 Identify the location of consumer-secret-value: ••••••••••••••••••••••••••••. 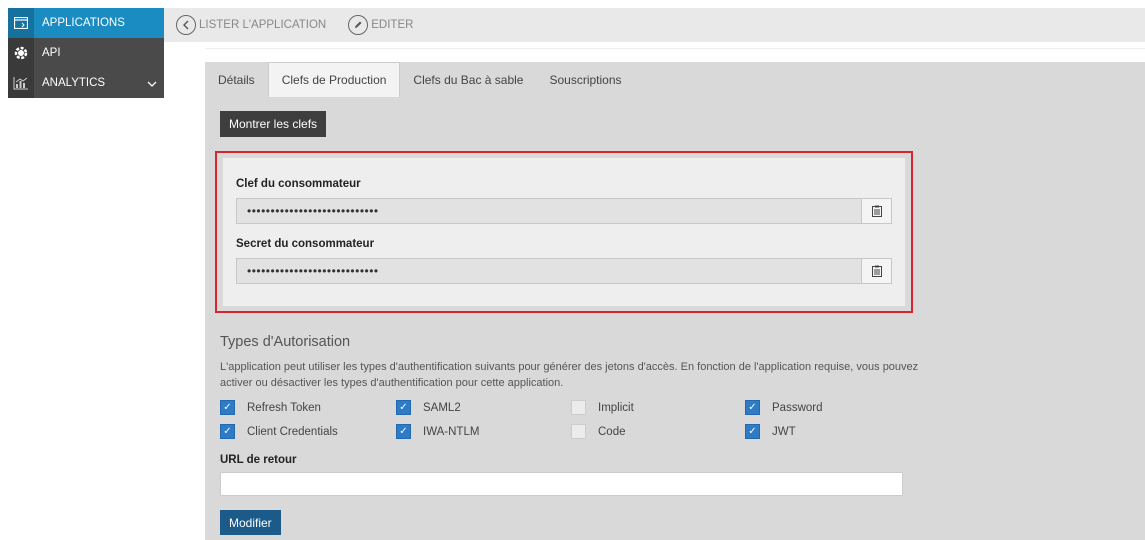
(313, 271).